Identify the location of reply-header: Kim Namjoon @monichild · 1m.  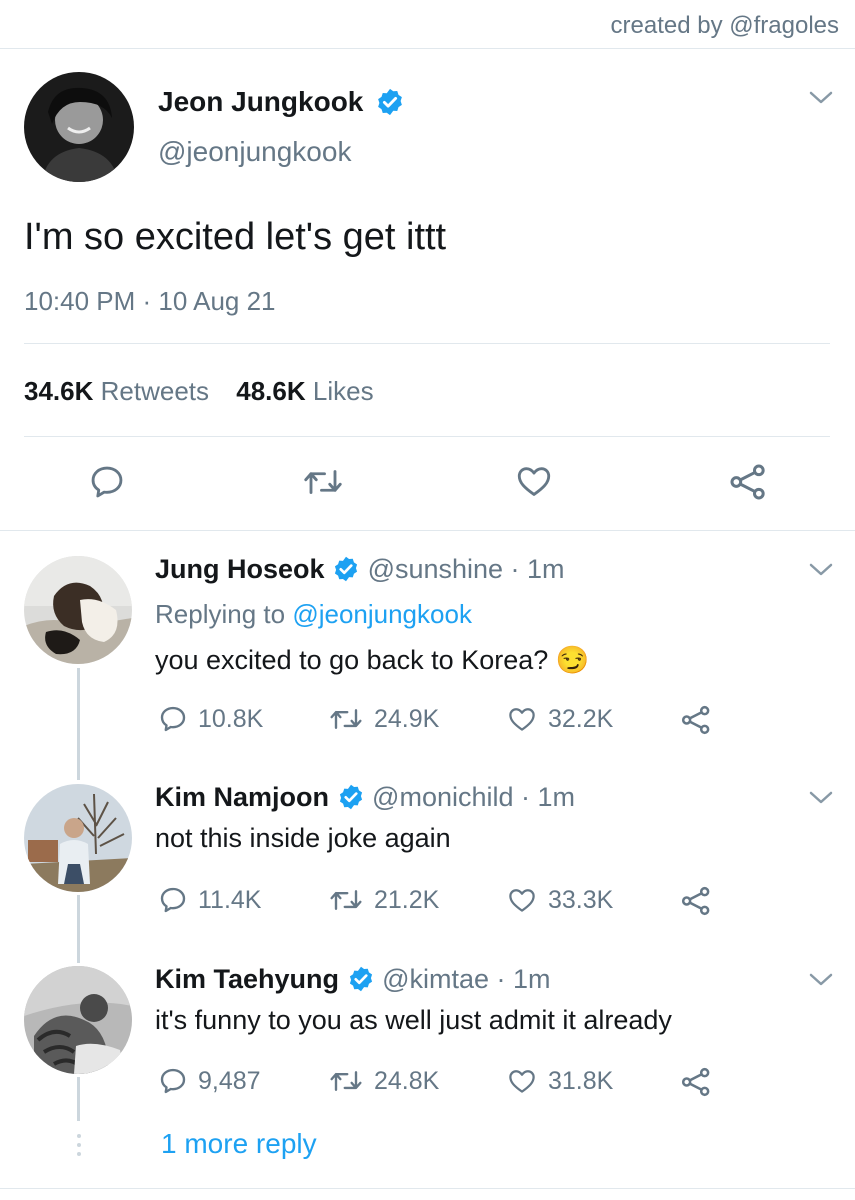
(365, 797).